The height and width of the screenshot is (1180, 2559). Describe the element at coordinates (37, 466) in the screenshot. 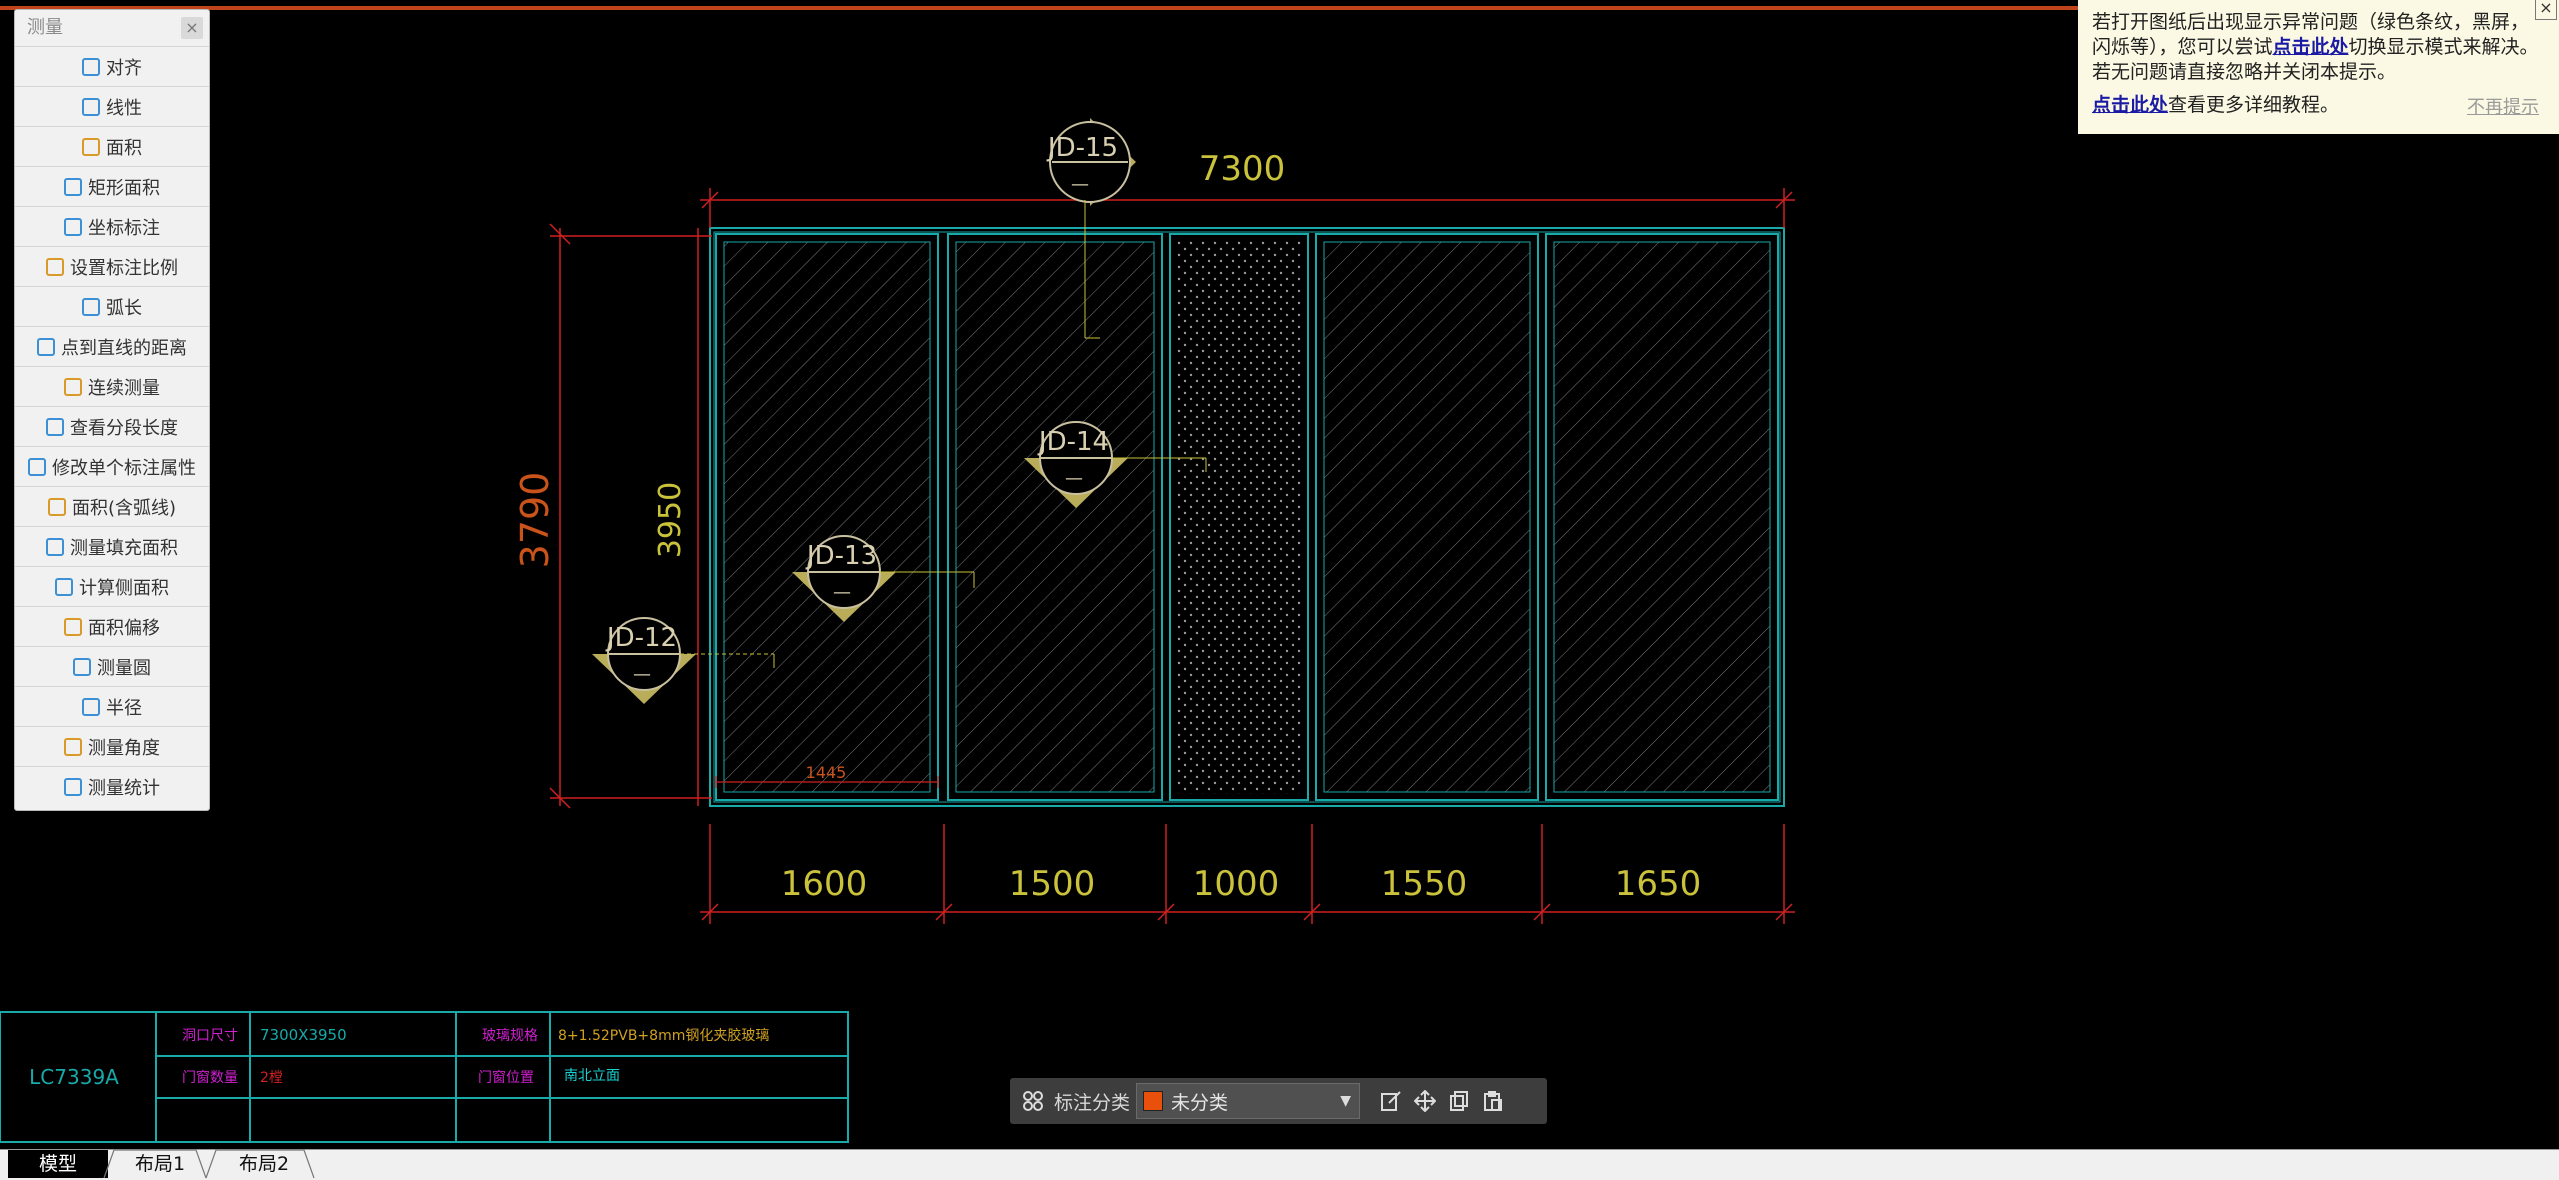

I see `edit-annotation-icon` at that location.